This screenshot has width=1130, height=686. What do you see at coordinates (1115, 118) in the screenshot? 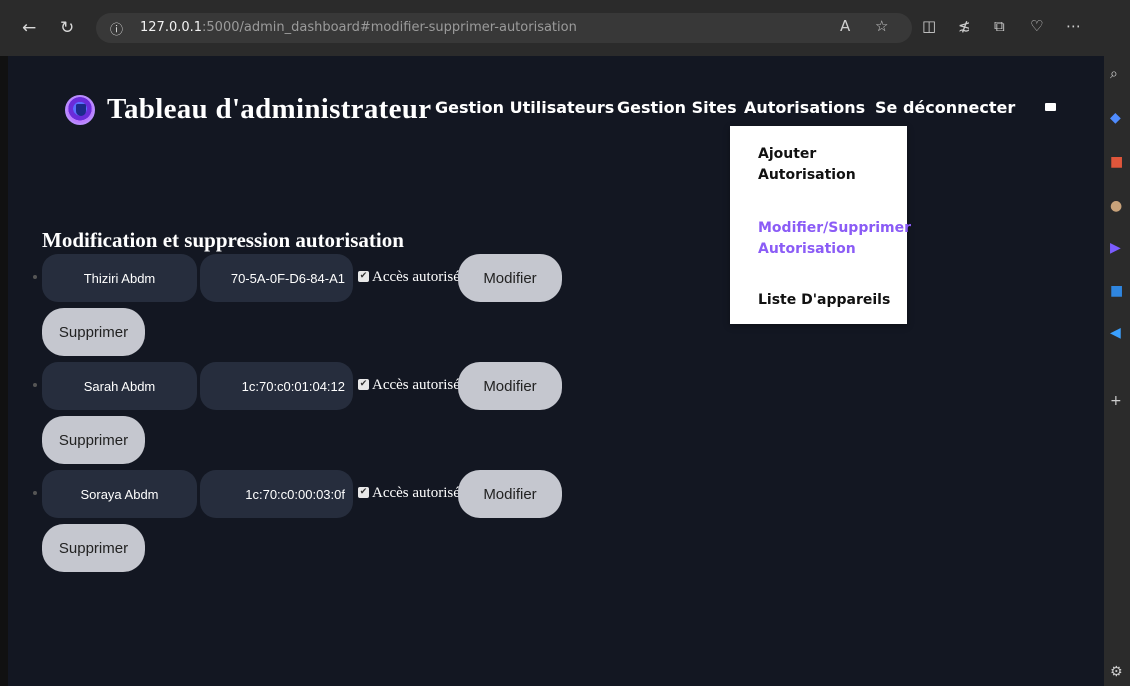
I see `tag-icon: ◆` at bounding box center [1115, 118].